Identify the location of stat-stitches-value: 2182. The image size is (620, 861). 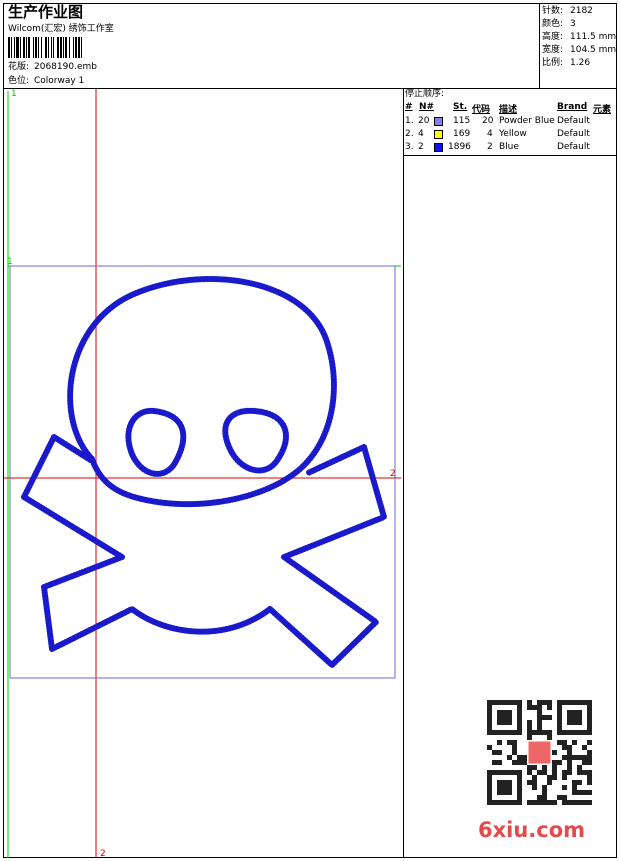
(581, 11).